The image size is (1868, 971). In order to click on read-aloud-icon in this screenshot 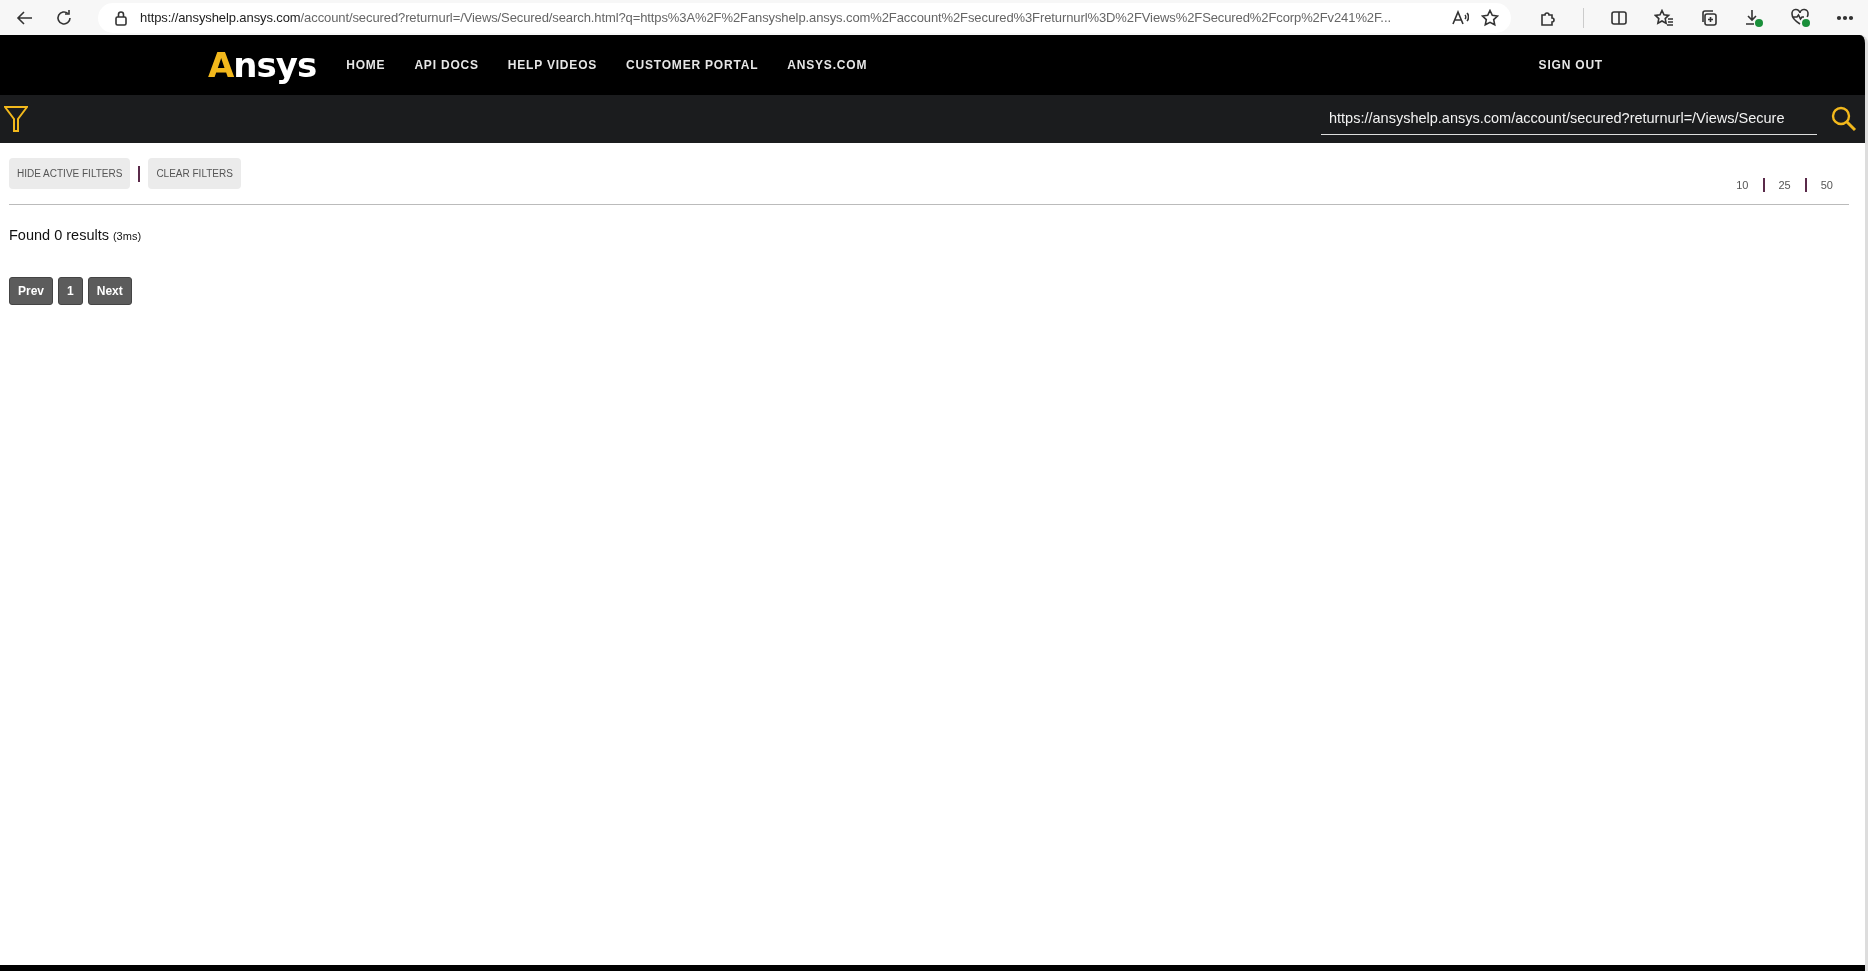, I will do `click(1460, 17)`.